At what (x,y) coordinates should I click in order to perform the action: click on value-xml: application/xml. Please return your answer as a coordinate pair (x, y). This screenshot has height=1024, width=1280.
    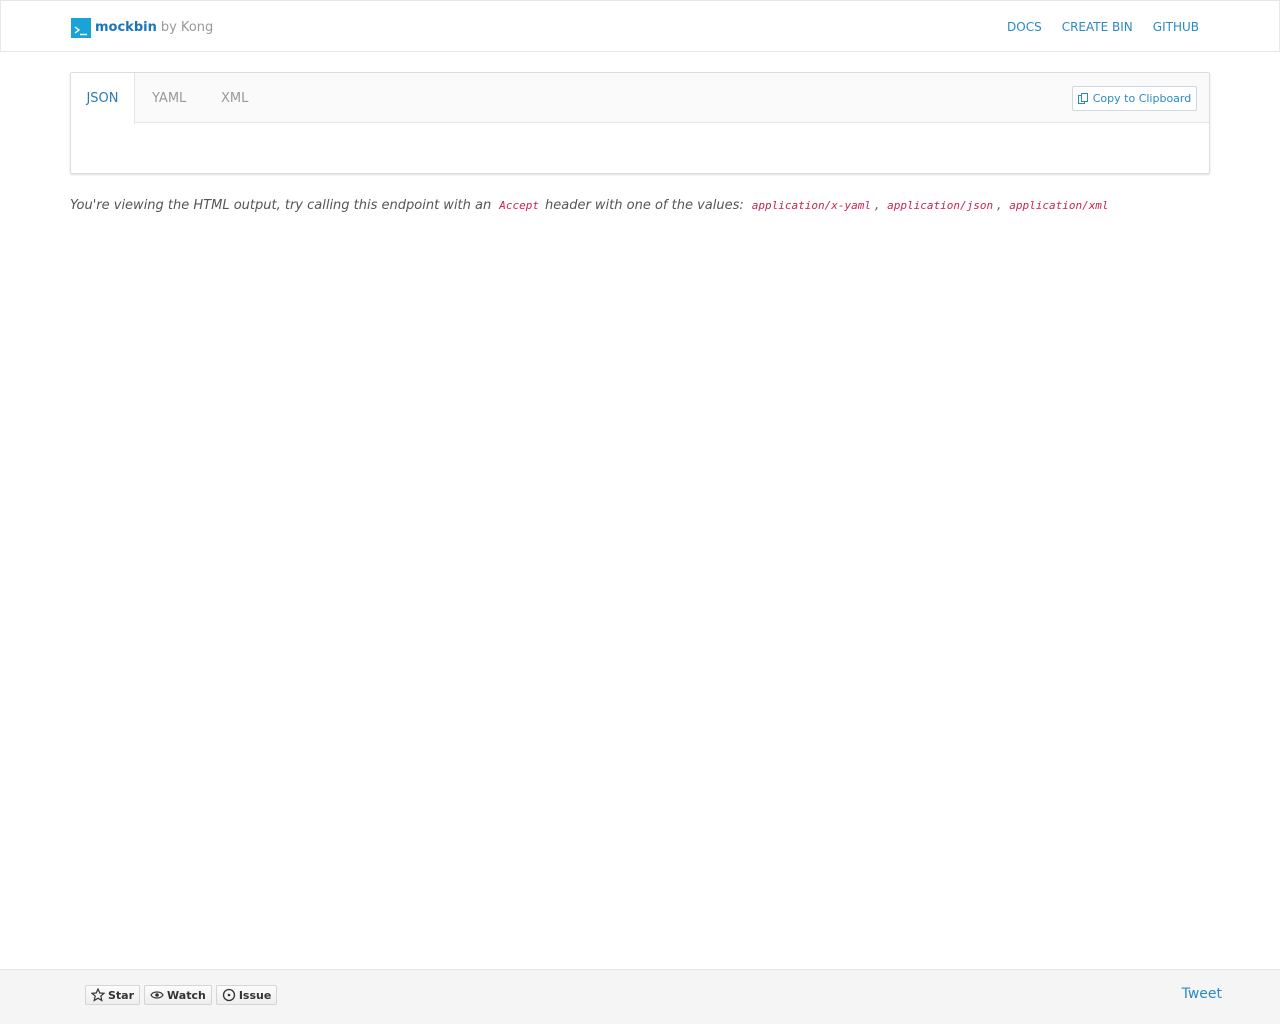
    Looking at the image, I should click on (1059, 205).